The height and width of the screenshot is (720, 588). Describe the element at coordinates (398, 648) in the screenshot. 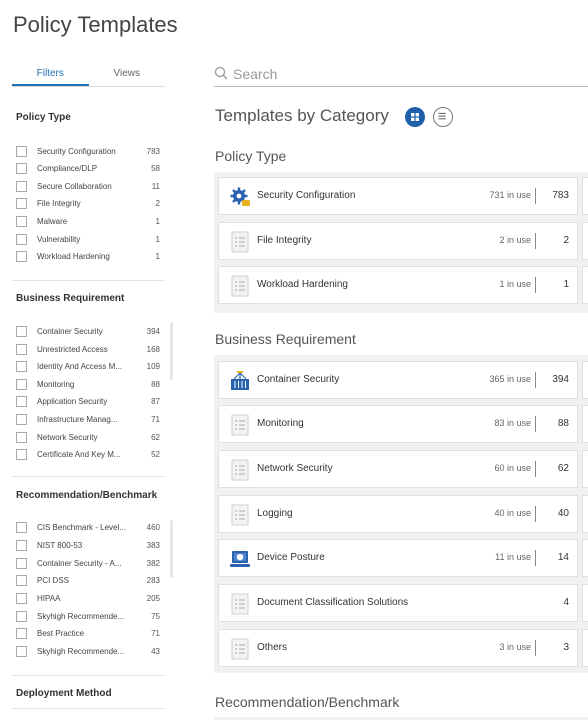

I see `template-card: Others 3 in use 3` at that location.